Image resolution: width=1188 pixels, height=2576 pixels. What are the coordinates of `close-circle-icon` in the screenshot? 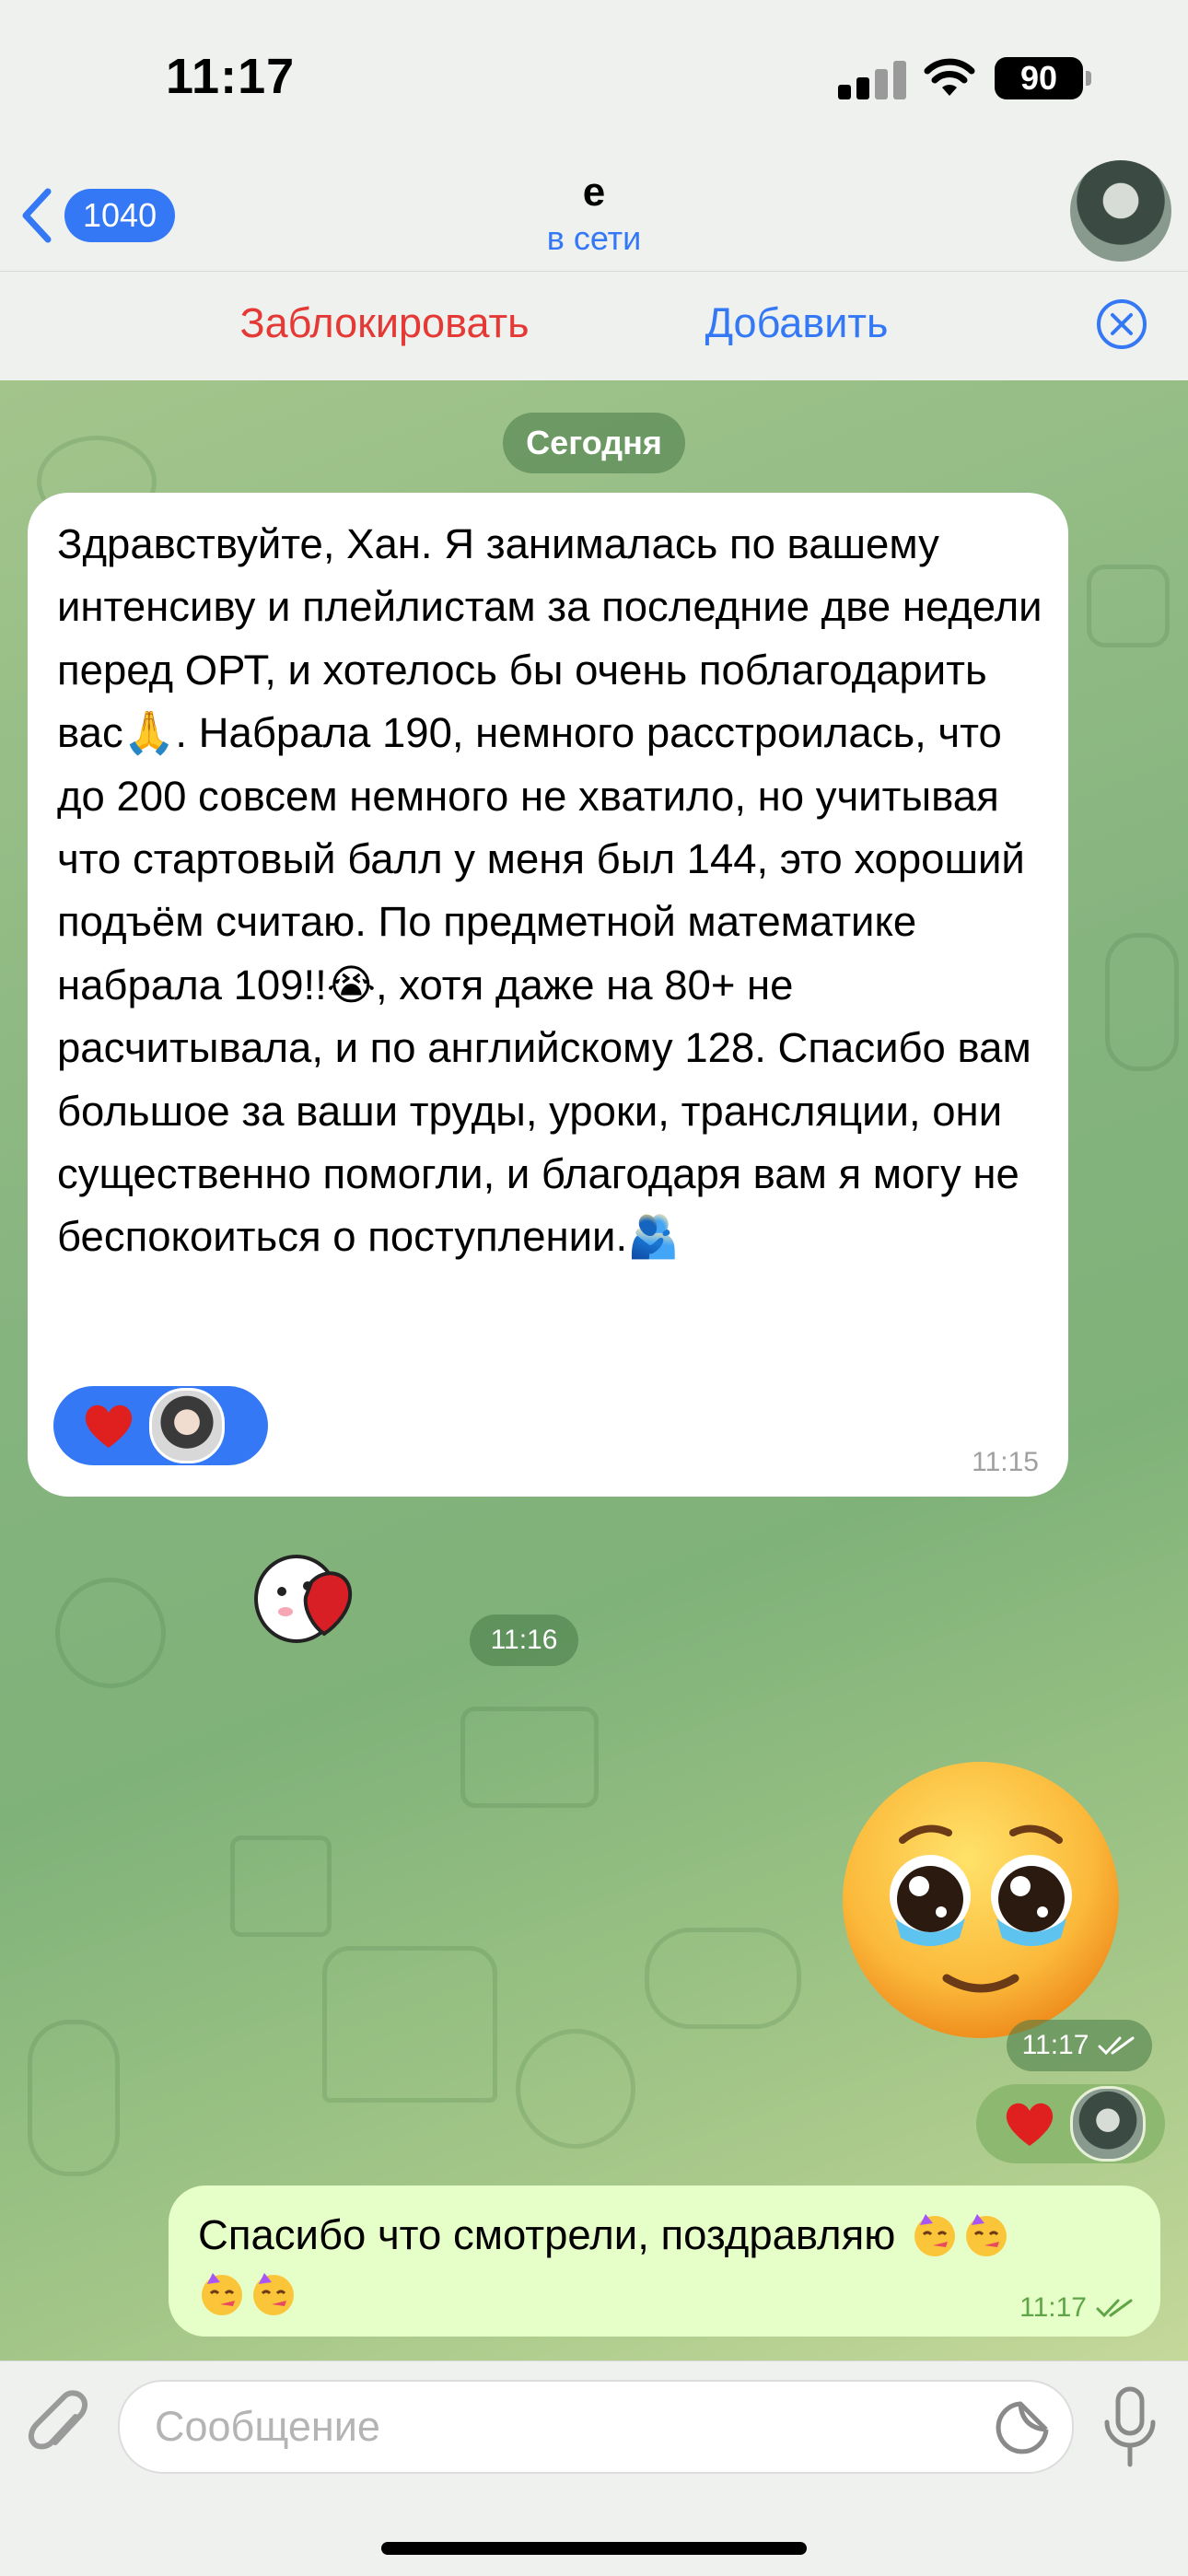 It's located at (1121, 324).